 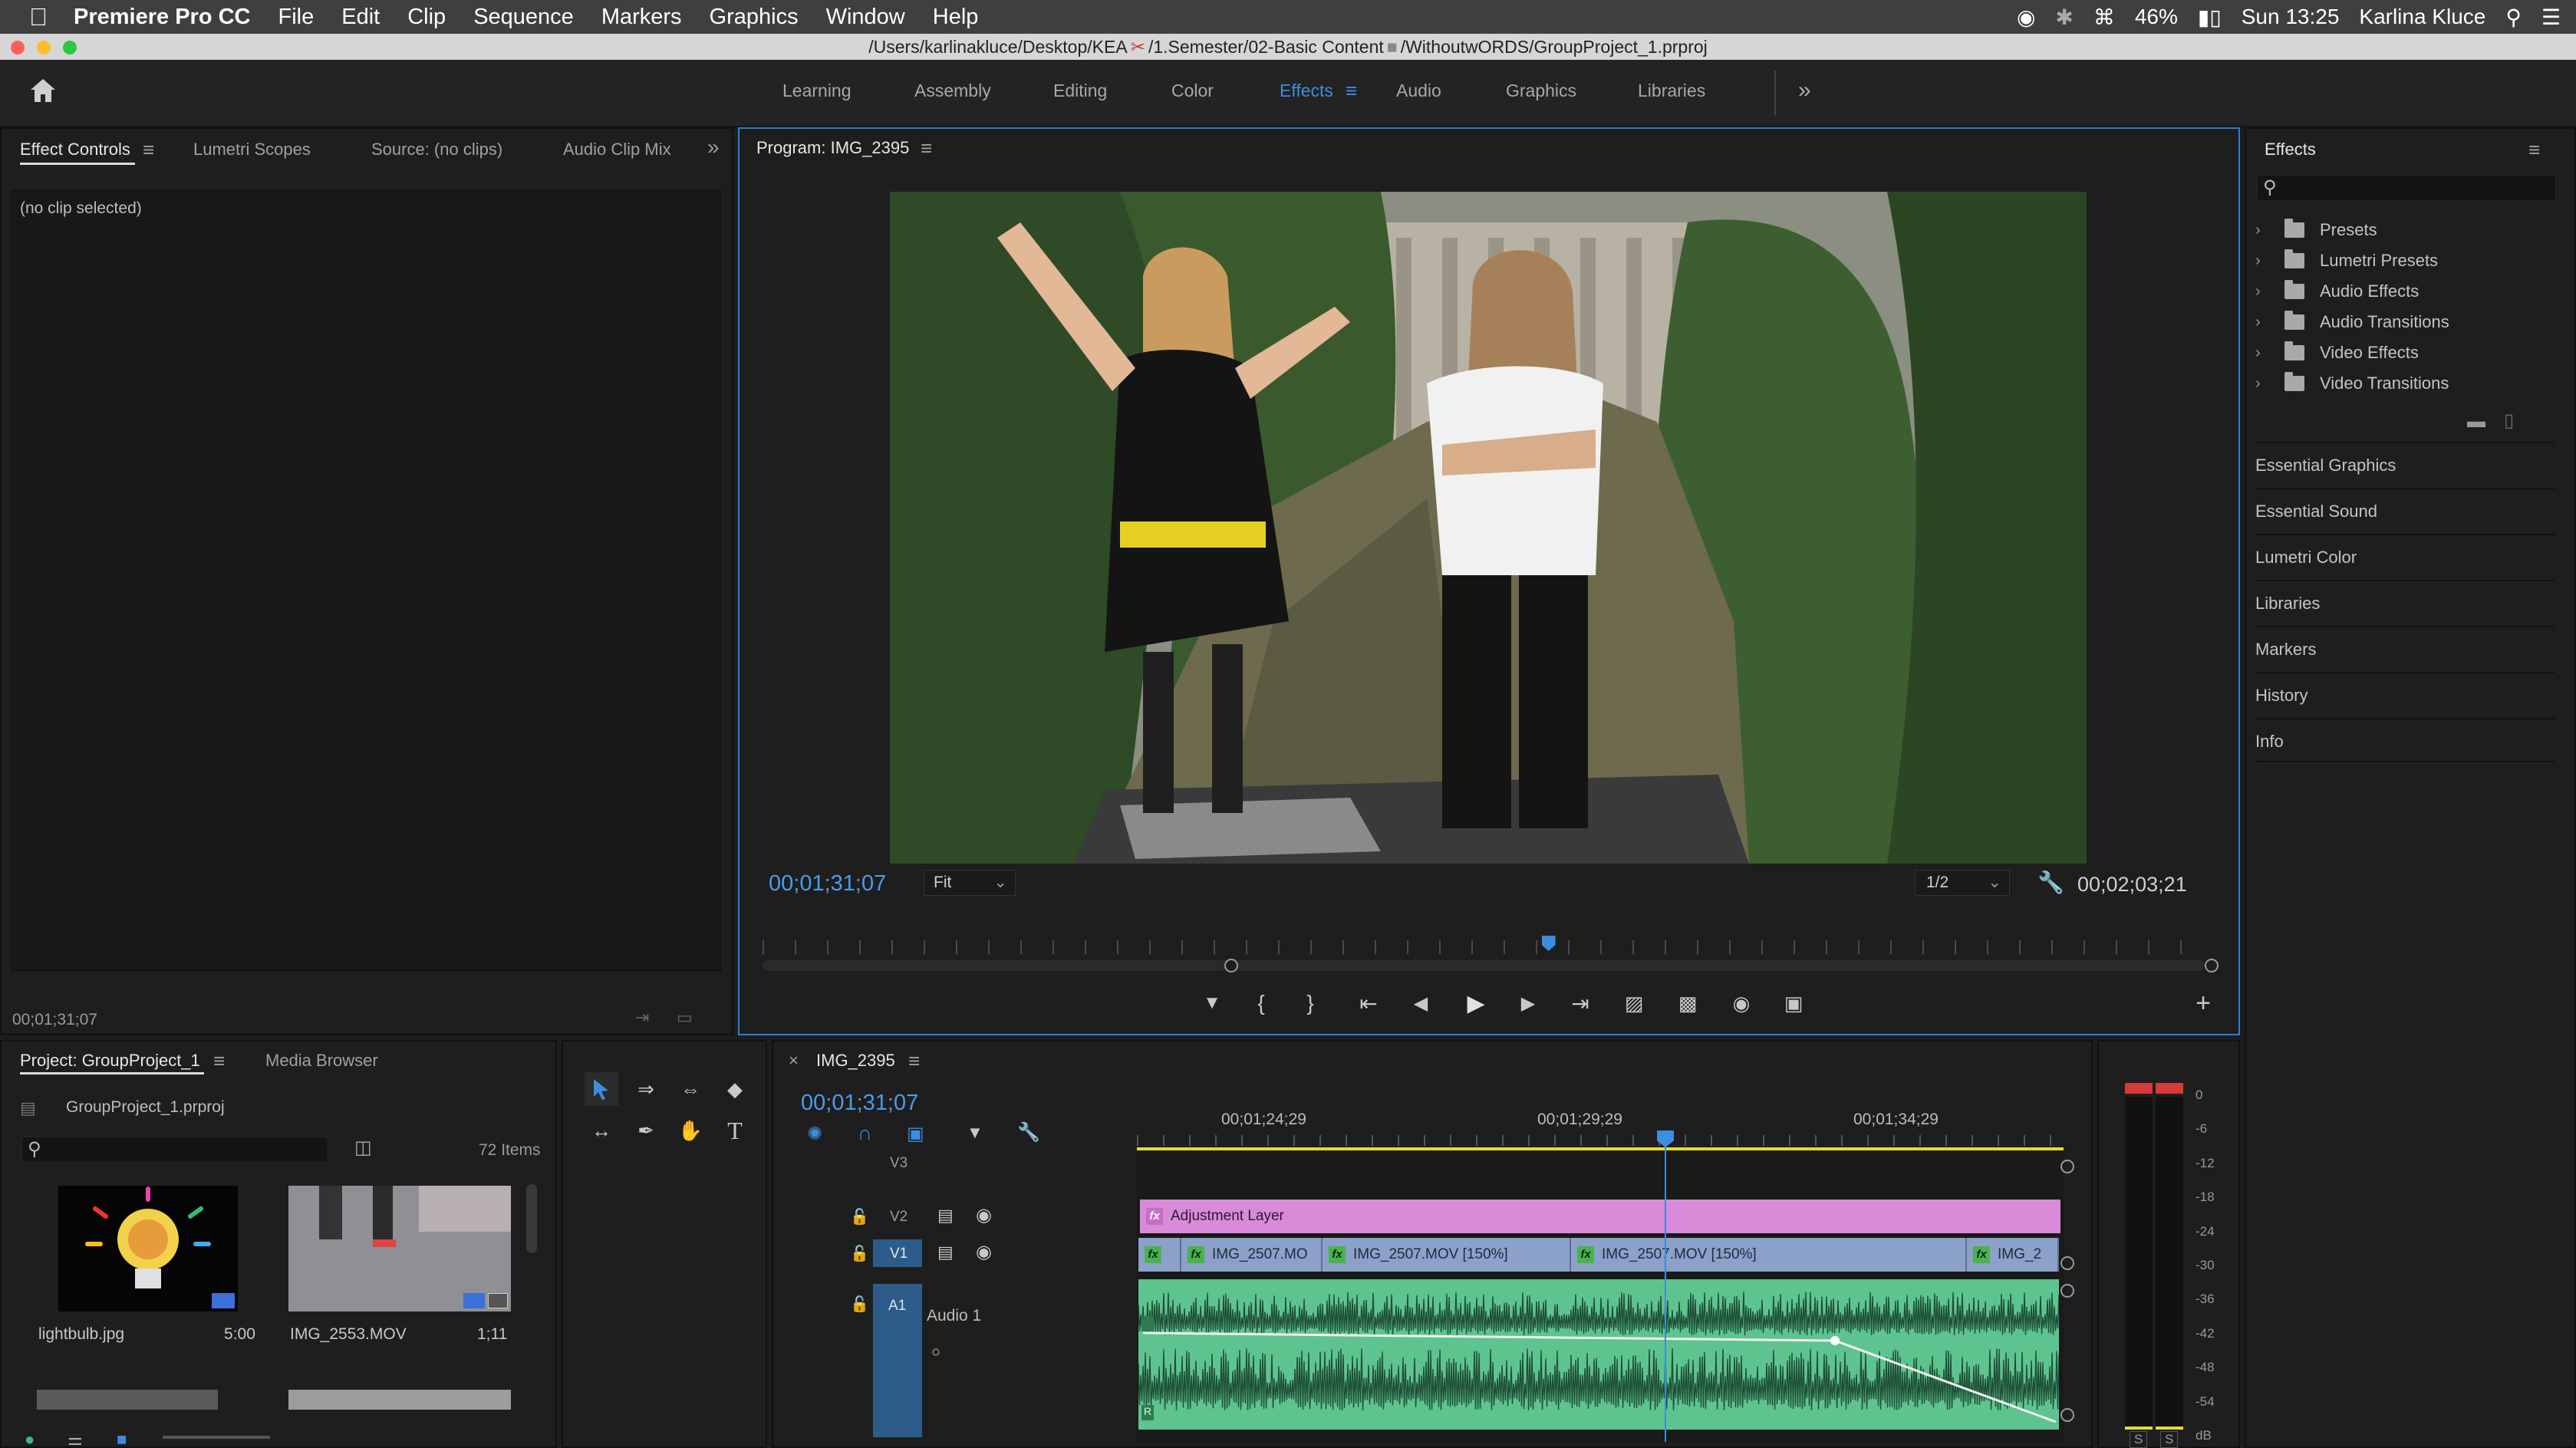 What do you see at coordinates (926, 148) in the screenshot?
I see `program-menu-icon: ≡` at bounding box center [926, 148].